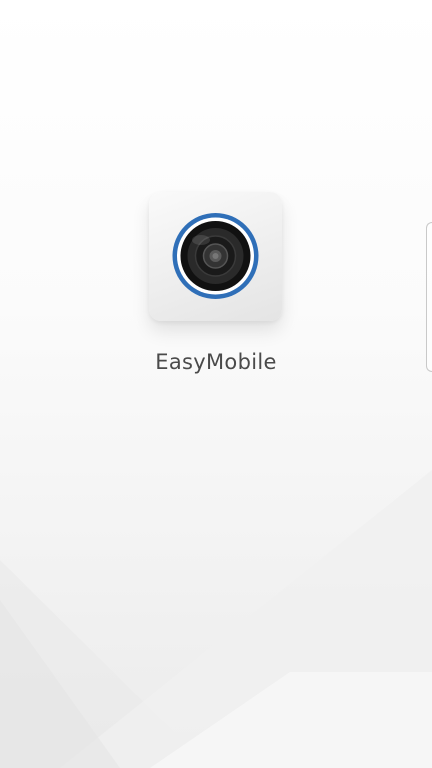 The height and width of the screenshot is (768, 432). What do you see at coordinates (429, 297) in the screenshot?
I see `edge-panel-handle` at bounding box center [429, 297].